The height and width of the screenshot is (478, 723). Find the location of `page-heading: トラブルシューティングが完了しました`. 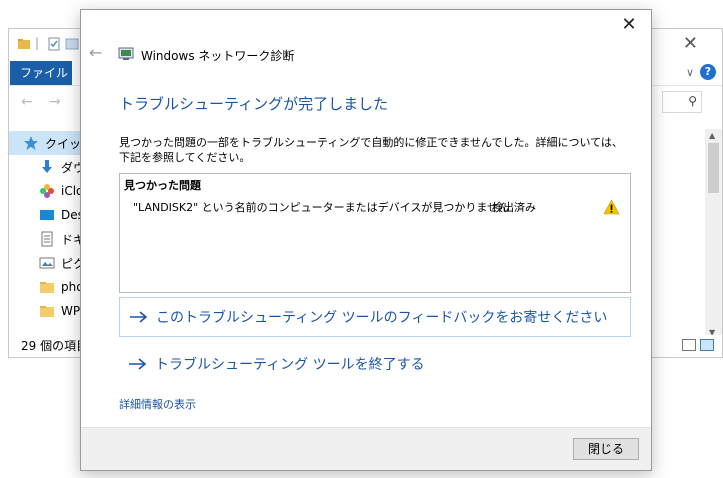

page-heading: トラブルシューティングが完了しました is located at coordinates (254, 104).